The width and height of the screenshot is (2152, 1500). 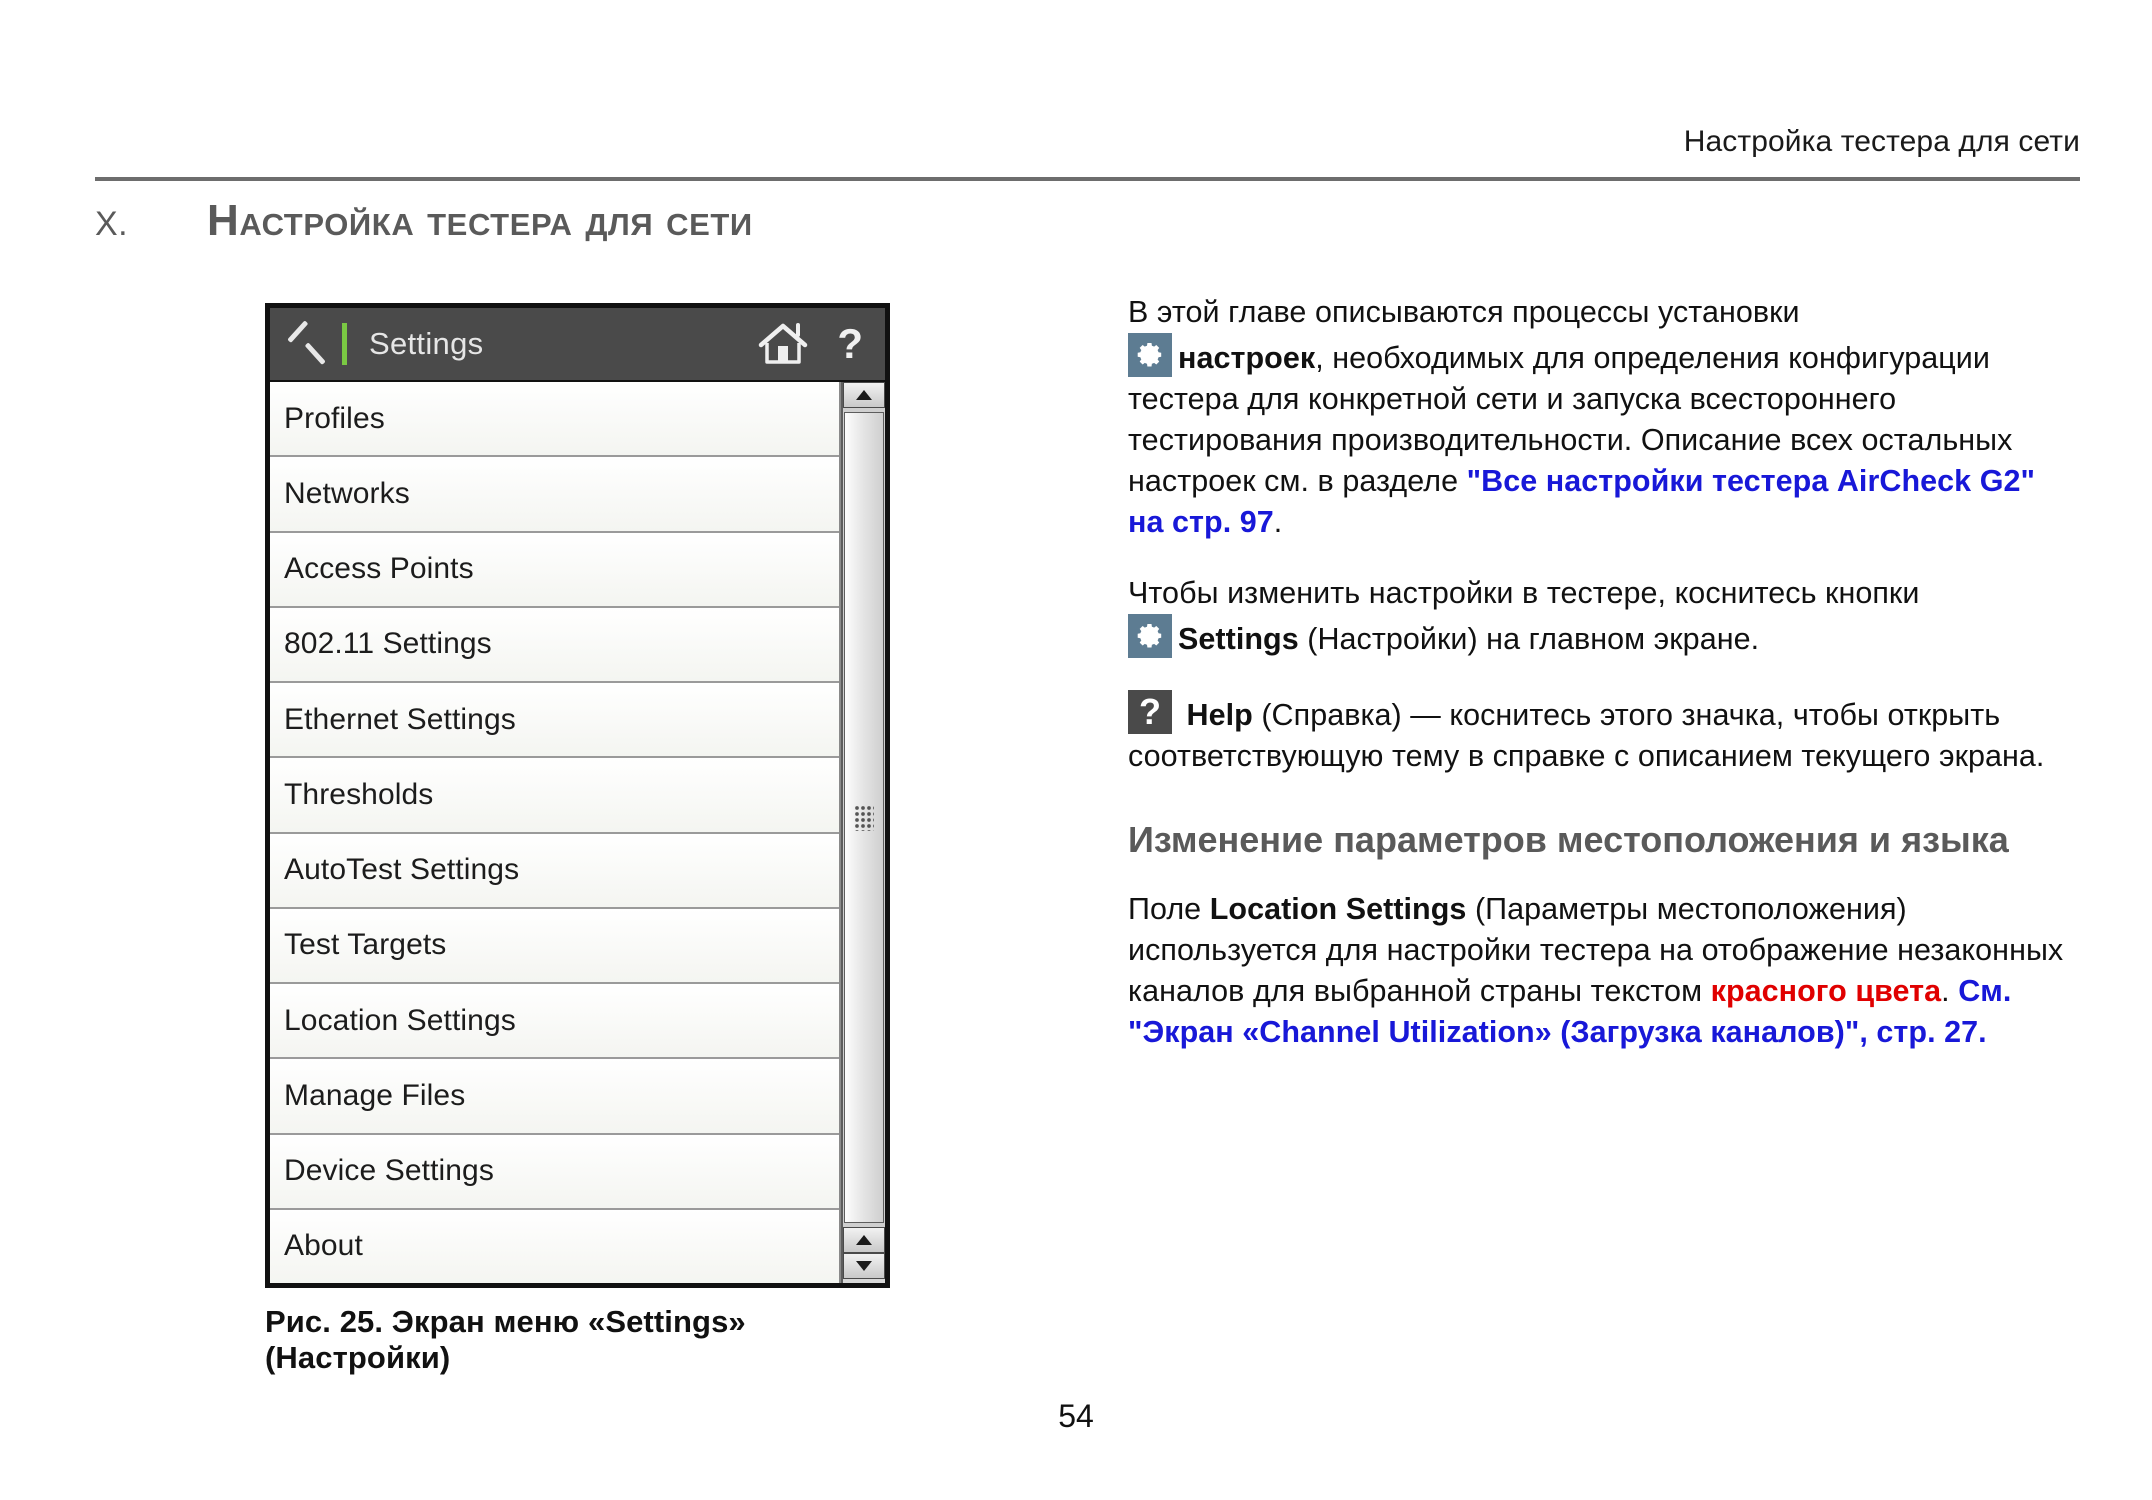 I want to click on back-chevron-icon, so click(x=308, y=344).